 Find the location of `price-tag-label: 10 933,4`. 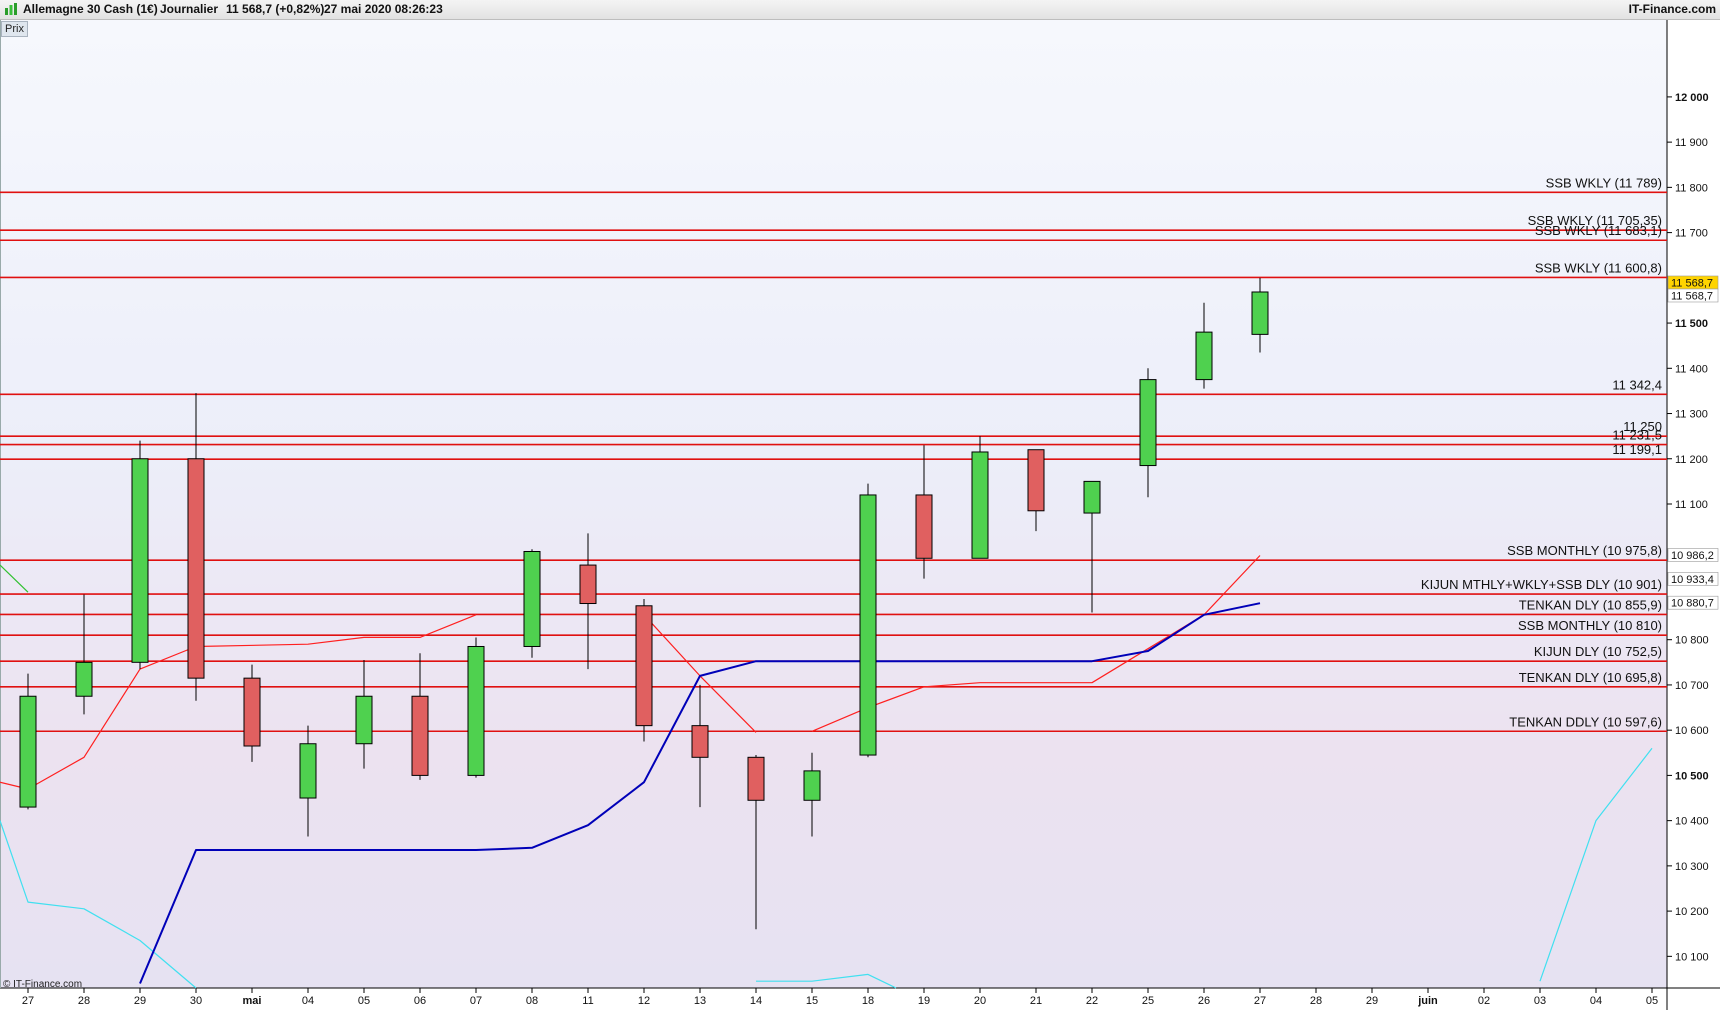

price-tag-label: 10 933,4 is located at coordinates (1692, 580).